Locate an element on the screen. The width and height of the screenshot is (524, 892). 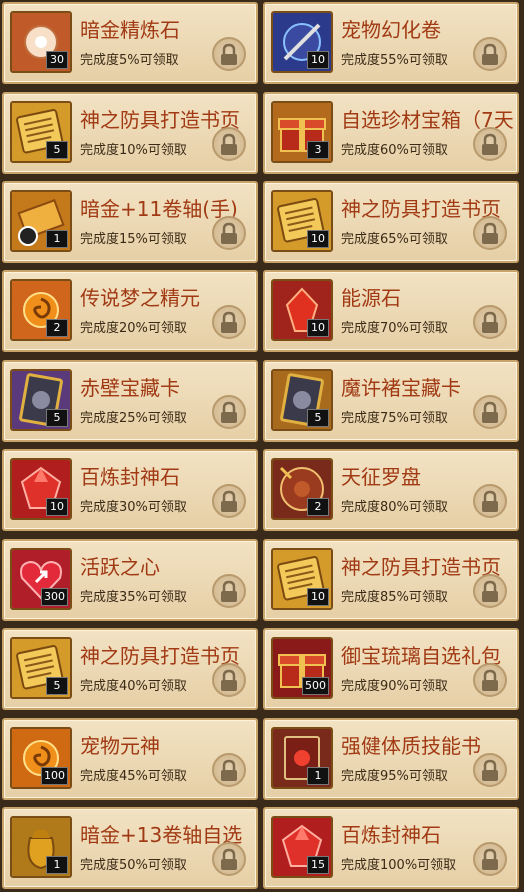
treasure-chest-icon: 3 is located at coordinates (302, 132).